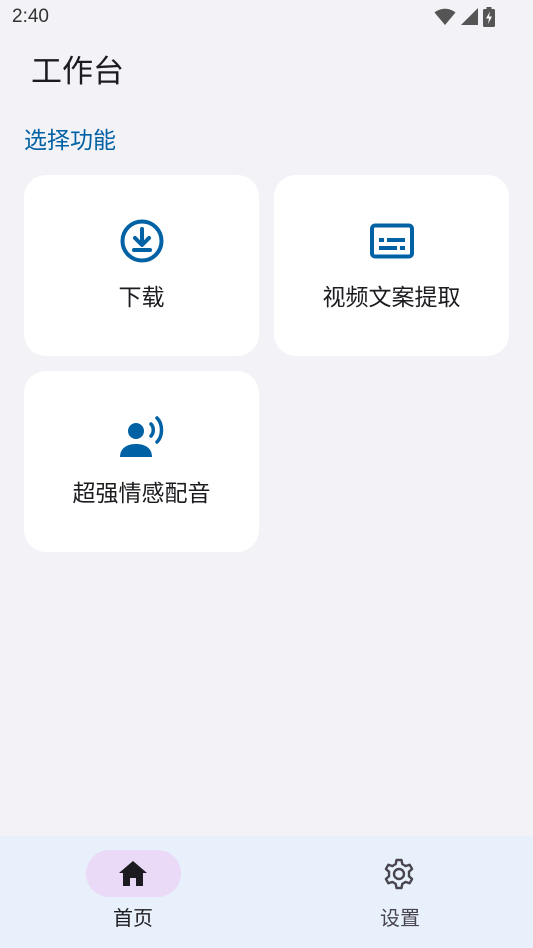 The width and height of the screenshot is (533, 948). What do you see at coordinates (399, 874) in the screenshot?
I see `gear-icon` at bounding box center [399, 874].